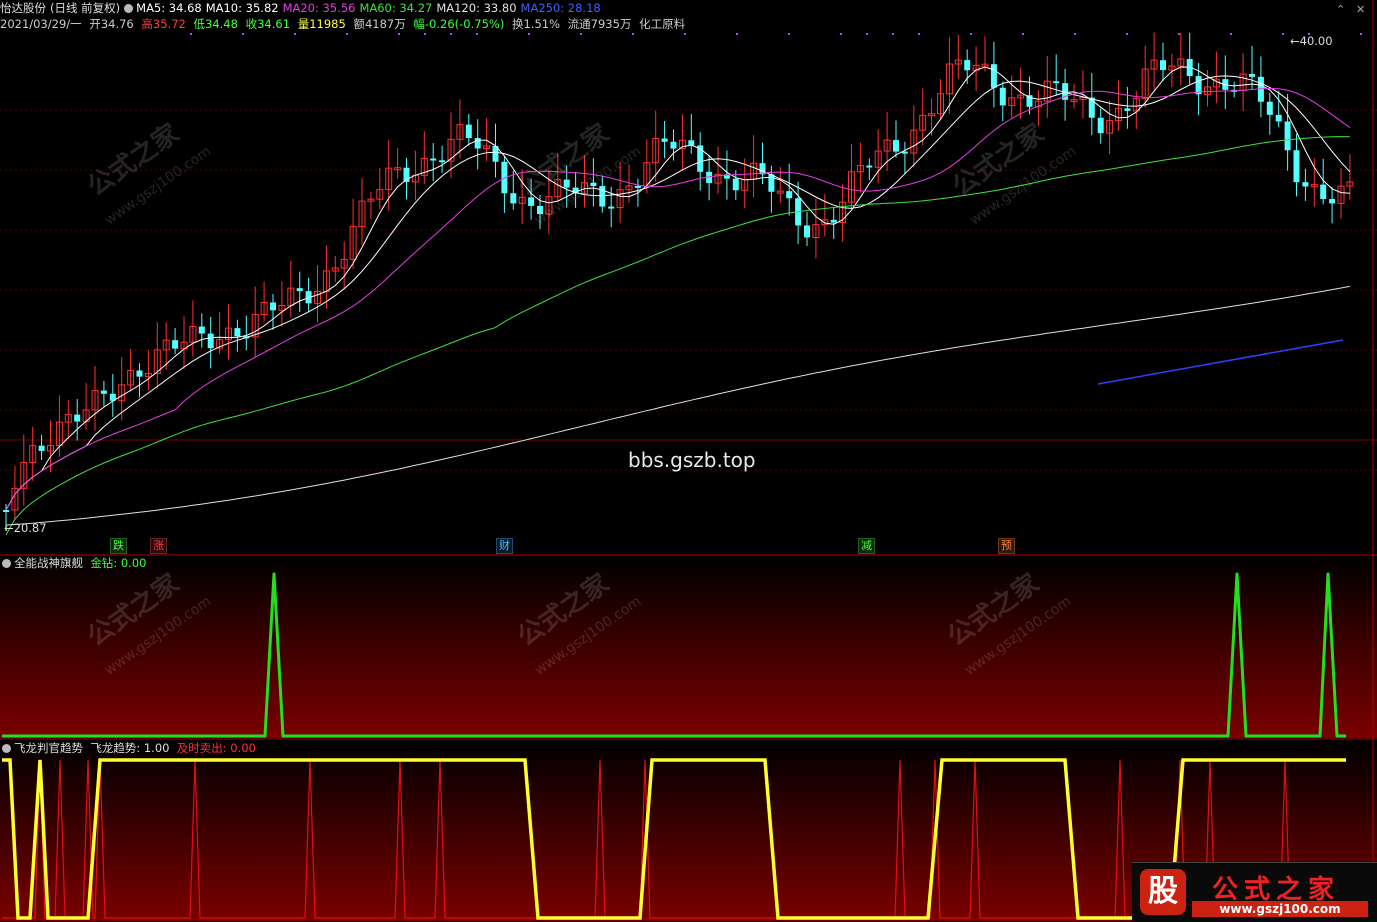 The height and width of the screenshot is (922, 1377). Describe the element at coordinates (6, 748) in the screenshot. I see `panel3-settings-icon` at that location.